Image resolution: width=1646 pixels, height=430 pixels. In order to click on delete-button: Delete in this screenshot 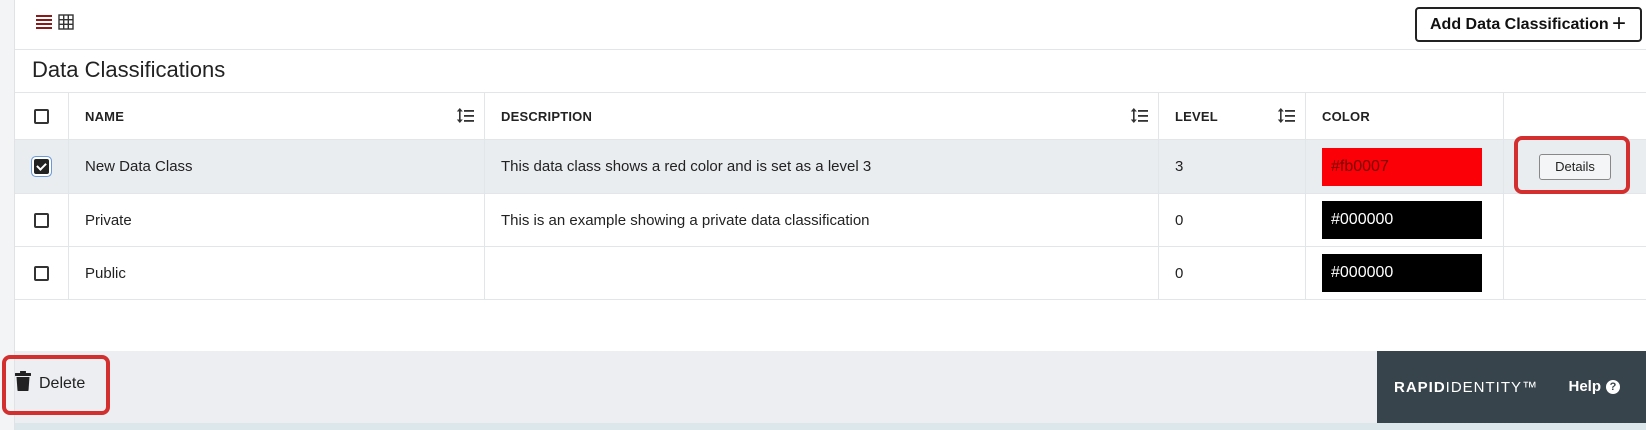, I will do `click(50, 383)`.